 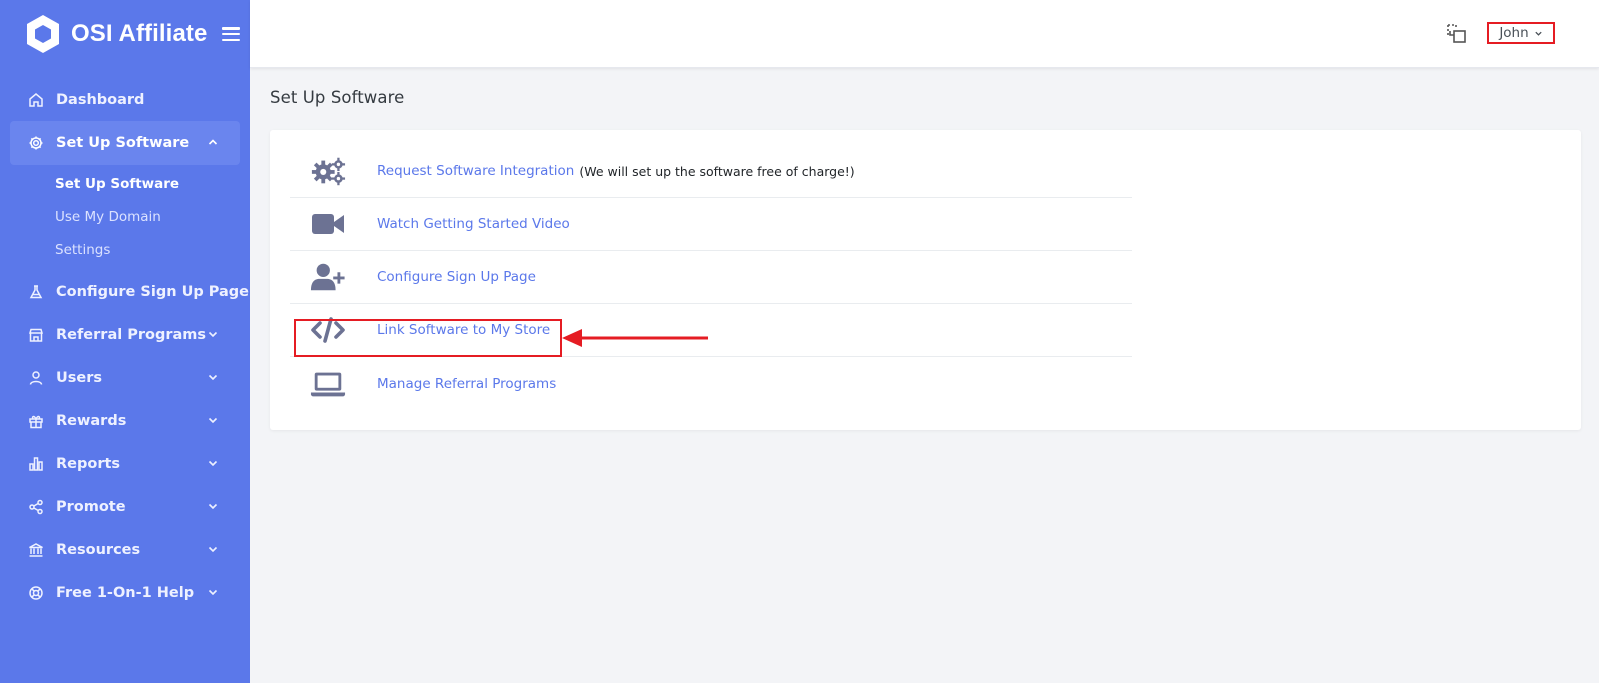 I want to click on user-icon, so click(x=36, y=378).